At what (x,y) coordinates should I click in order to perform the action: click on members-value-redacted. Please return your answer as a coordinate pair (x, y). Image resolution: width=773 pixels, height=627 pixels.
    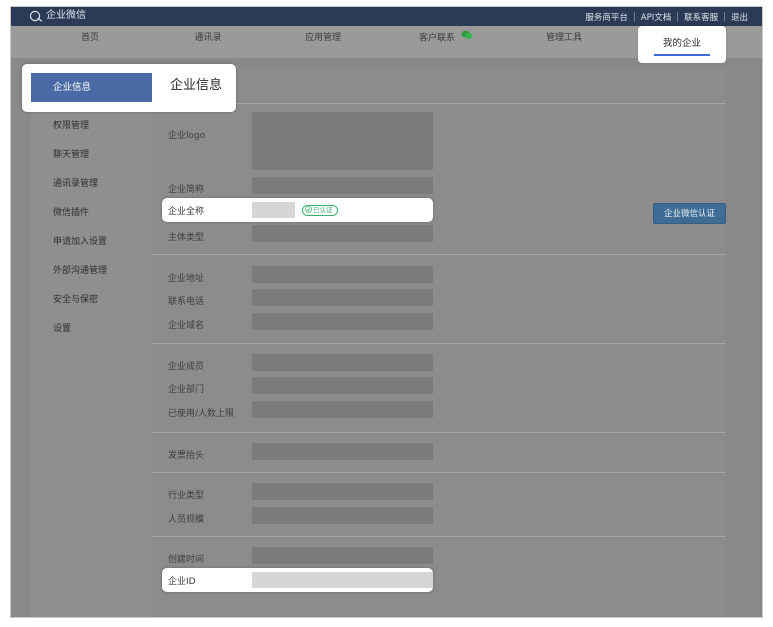
    Looking at the image, I should click on (342, 362).